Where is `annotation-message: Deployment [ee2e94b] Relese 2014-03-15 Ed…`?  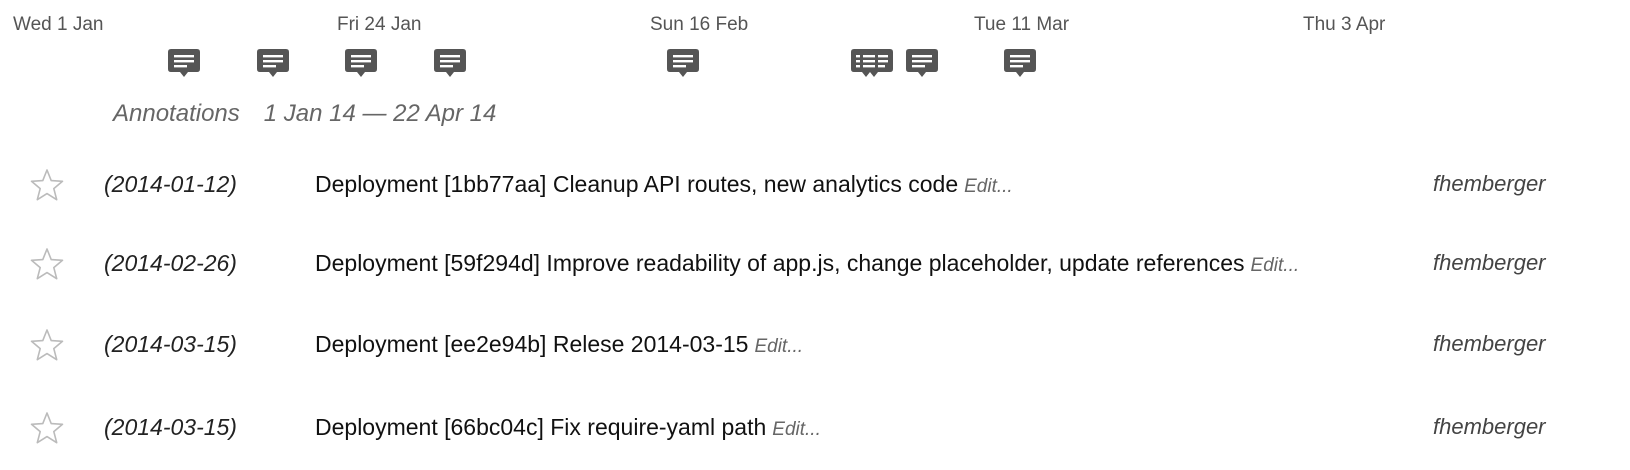
annotation-message: Deployment [ee2e94b] Relese 2014-03-15 Ed… is located at coordinates (815, 345).